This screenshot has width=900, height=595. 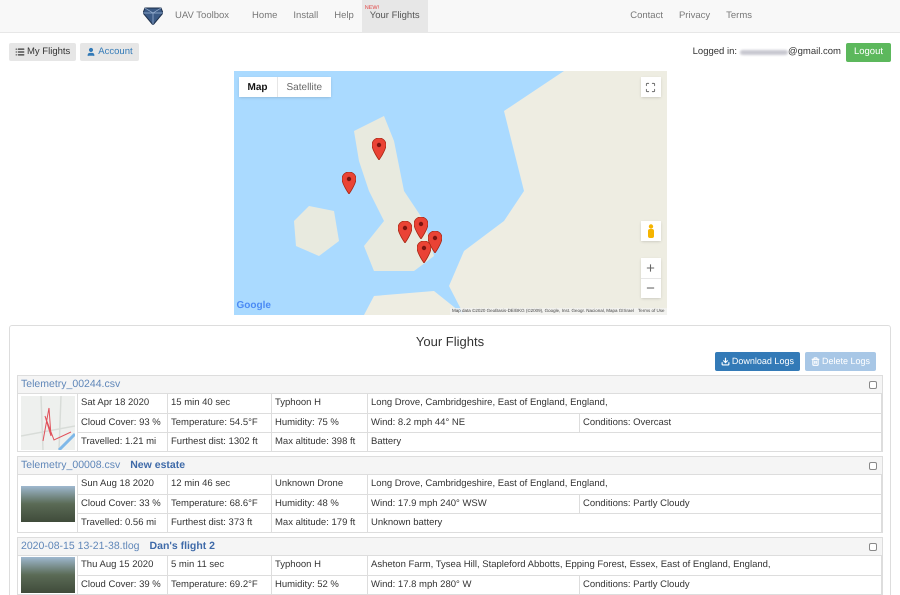 What do you see at coordinates (202, 16) in the screenshot?
I see `brand-link: UAV Toolbox` at bounding box center [202, 16].